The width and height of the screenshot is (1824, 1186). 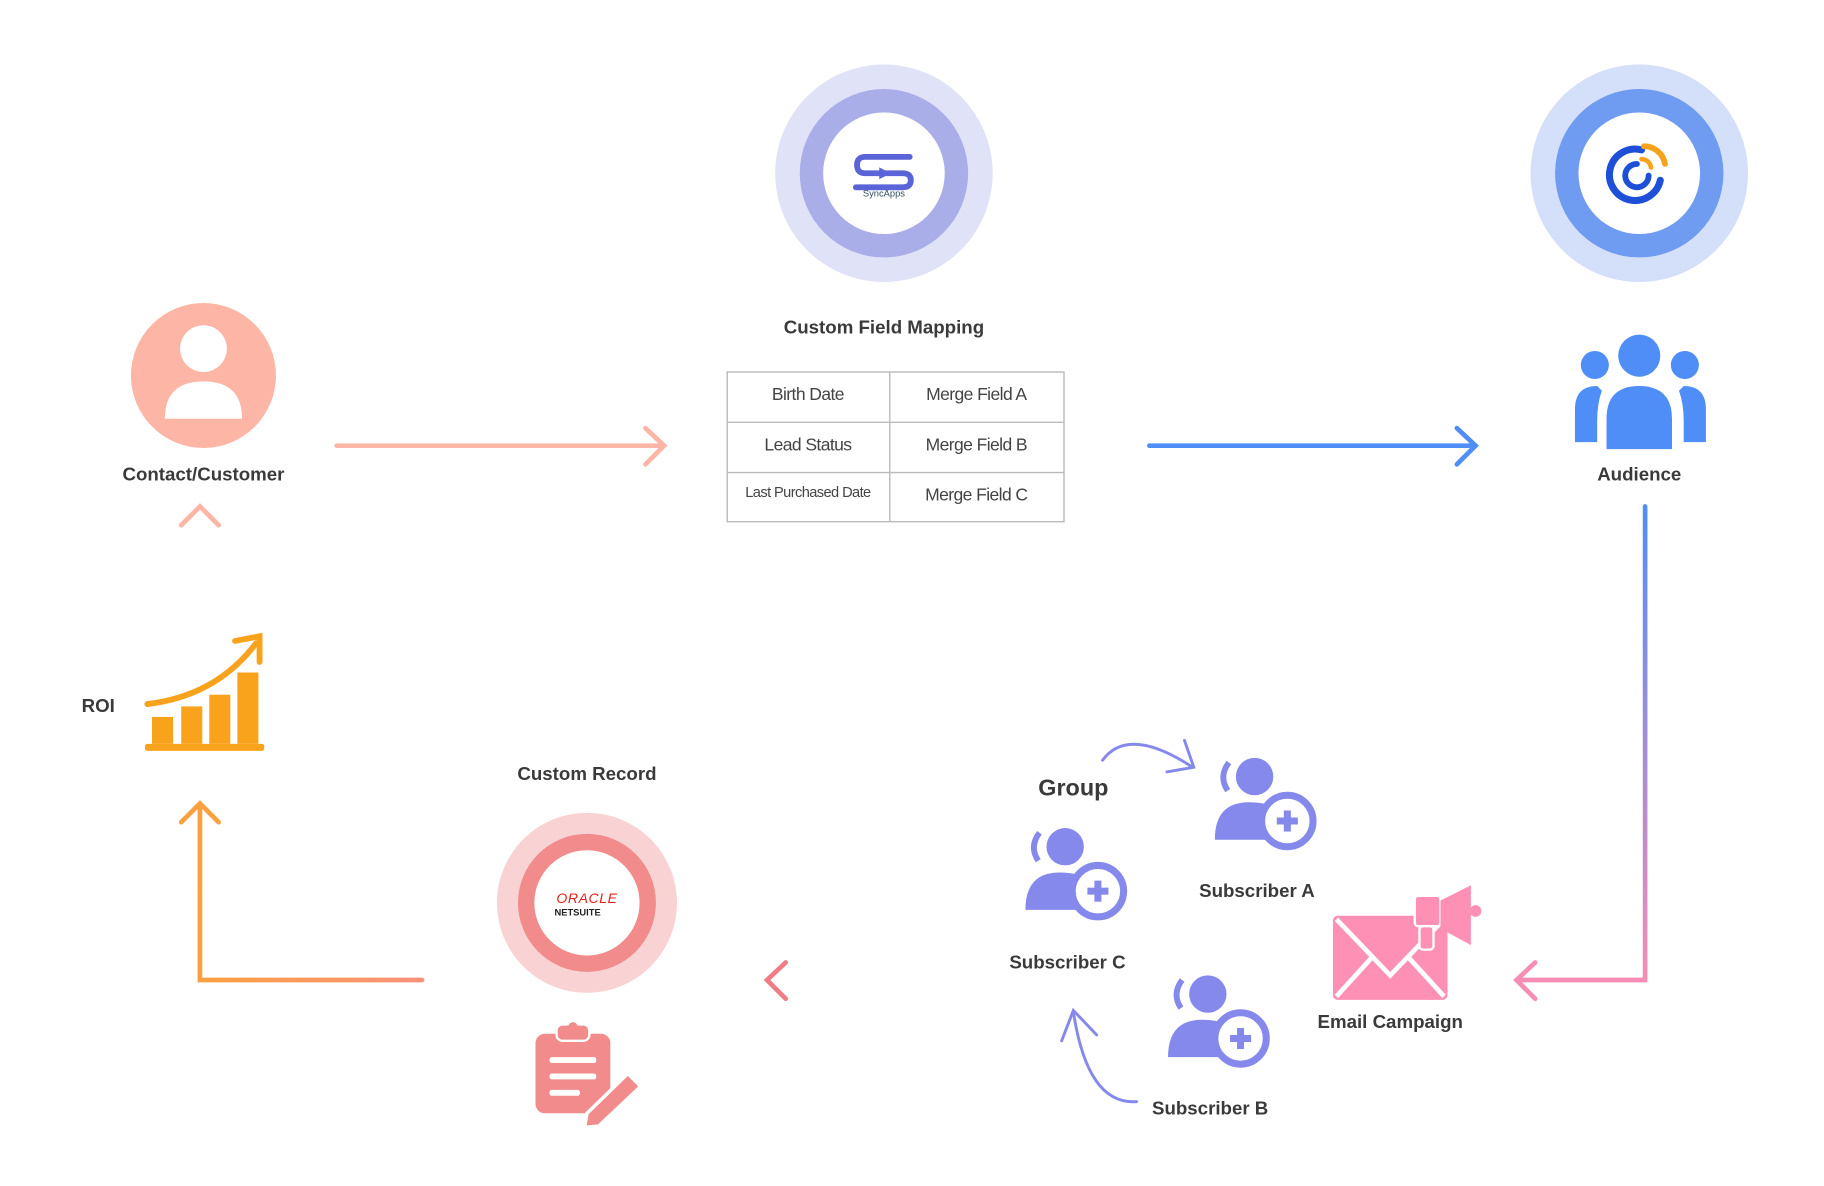 What do you see at coordinates (1580, 753) in the screenshot?
I see `arrow-audience-to-email` at bounding box center [1580, 753].